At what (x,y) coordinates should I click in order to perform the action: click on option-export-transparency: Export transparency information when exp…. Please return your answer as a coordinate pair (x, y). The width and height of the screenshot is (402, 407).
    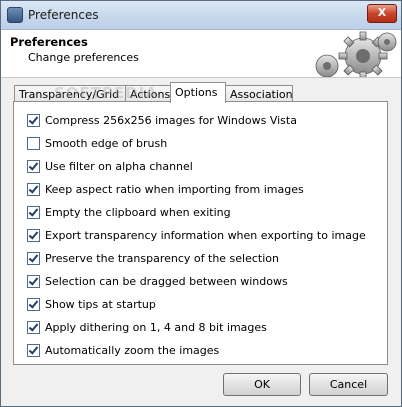
    Looking at the image, I should click on (196, 235).